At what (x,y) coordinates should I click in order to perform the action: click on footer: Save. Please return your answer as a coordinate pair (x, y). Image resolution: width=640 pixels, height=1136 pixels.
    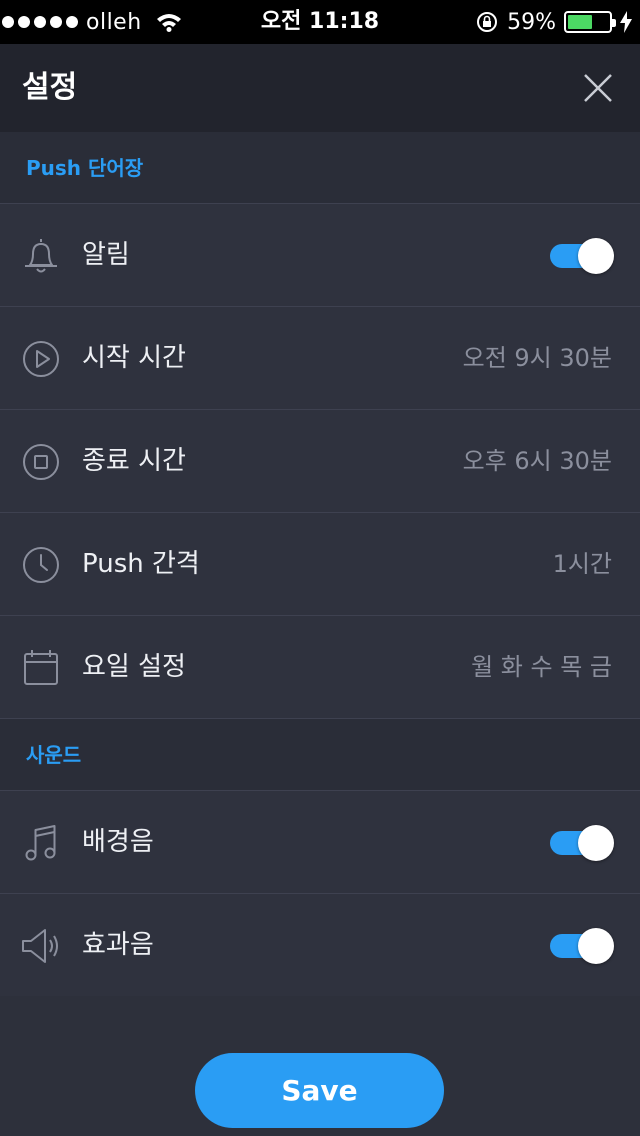
    Looking at the image, I should click on (320, 1066).